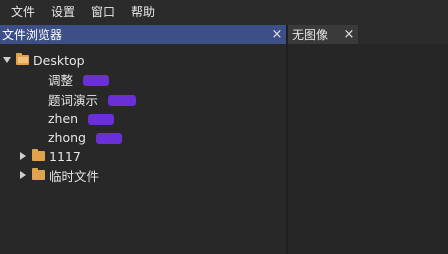  What do you see at coordinates (81, 118) in the screenshot?
I see `tree-item-2: zhen` at bounding box center [81, 118].